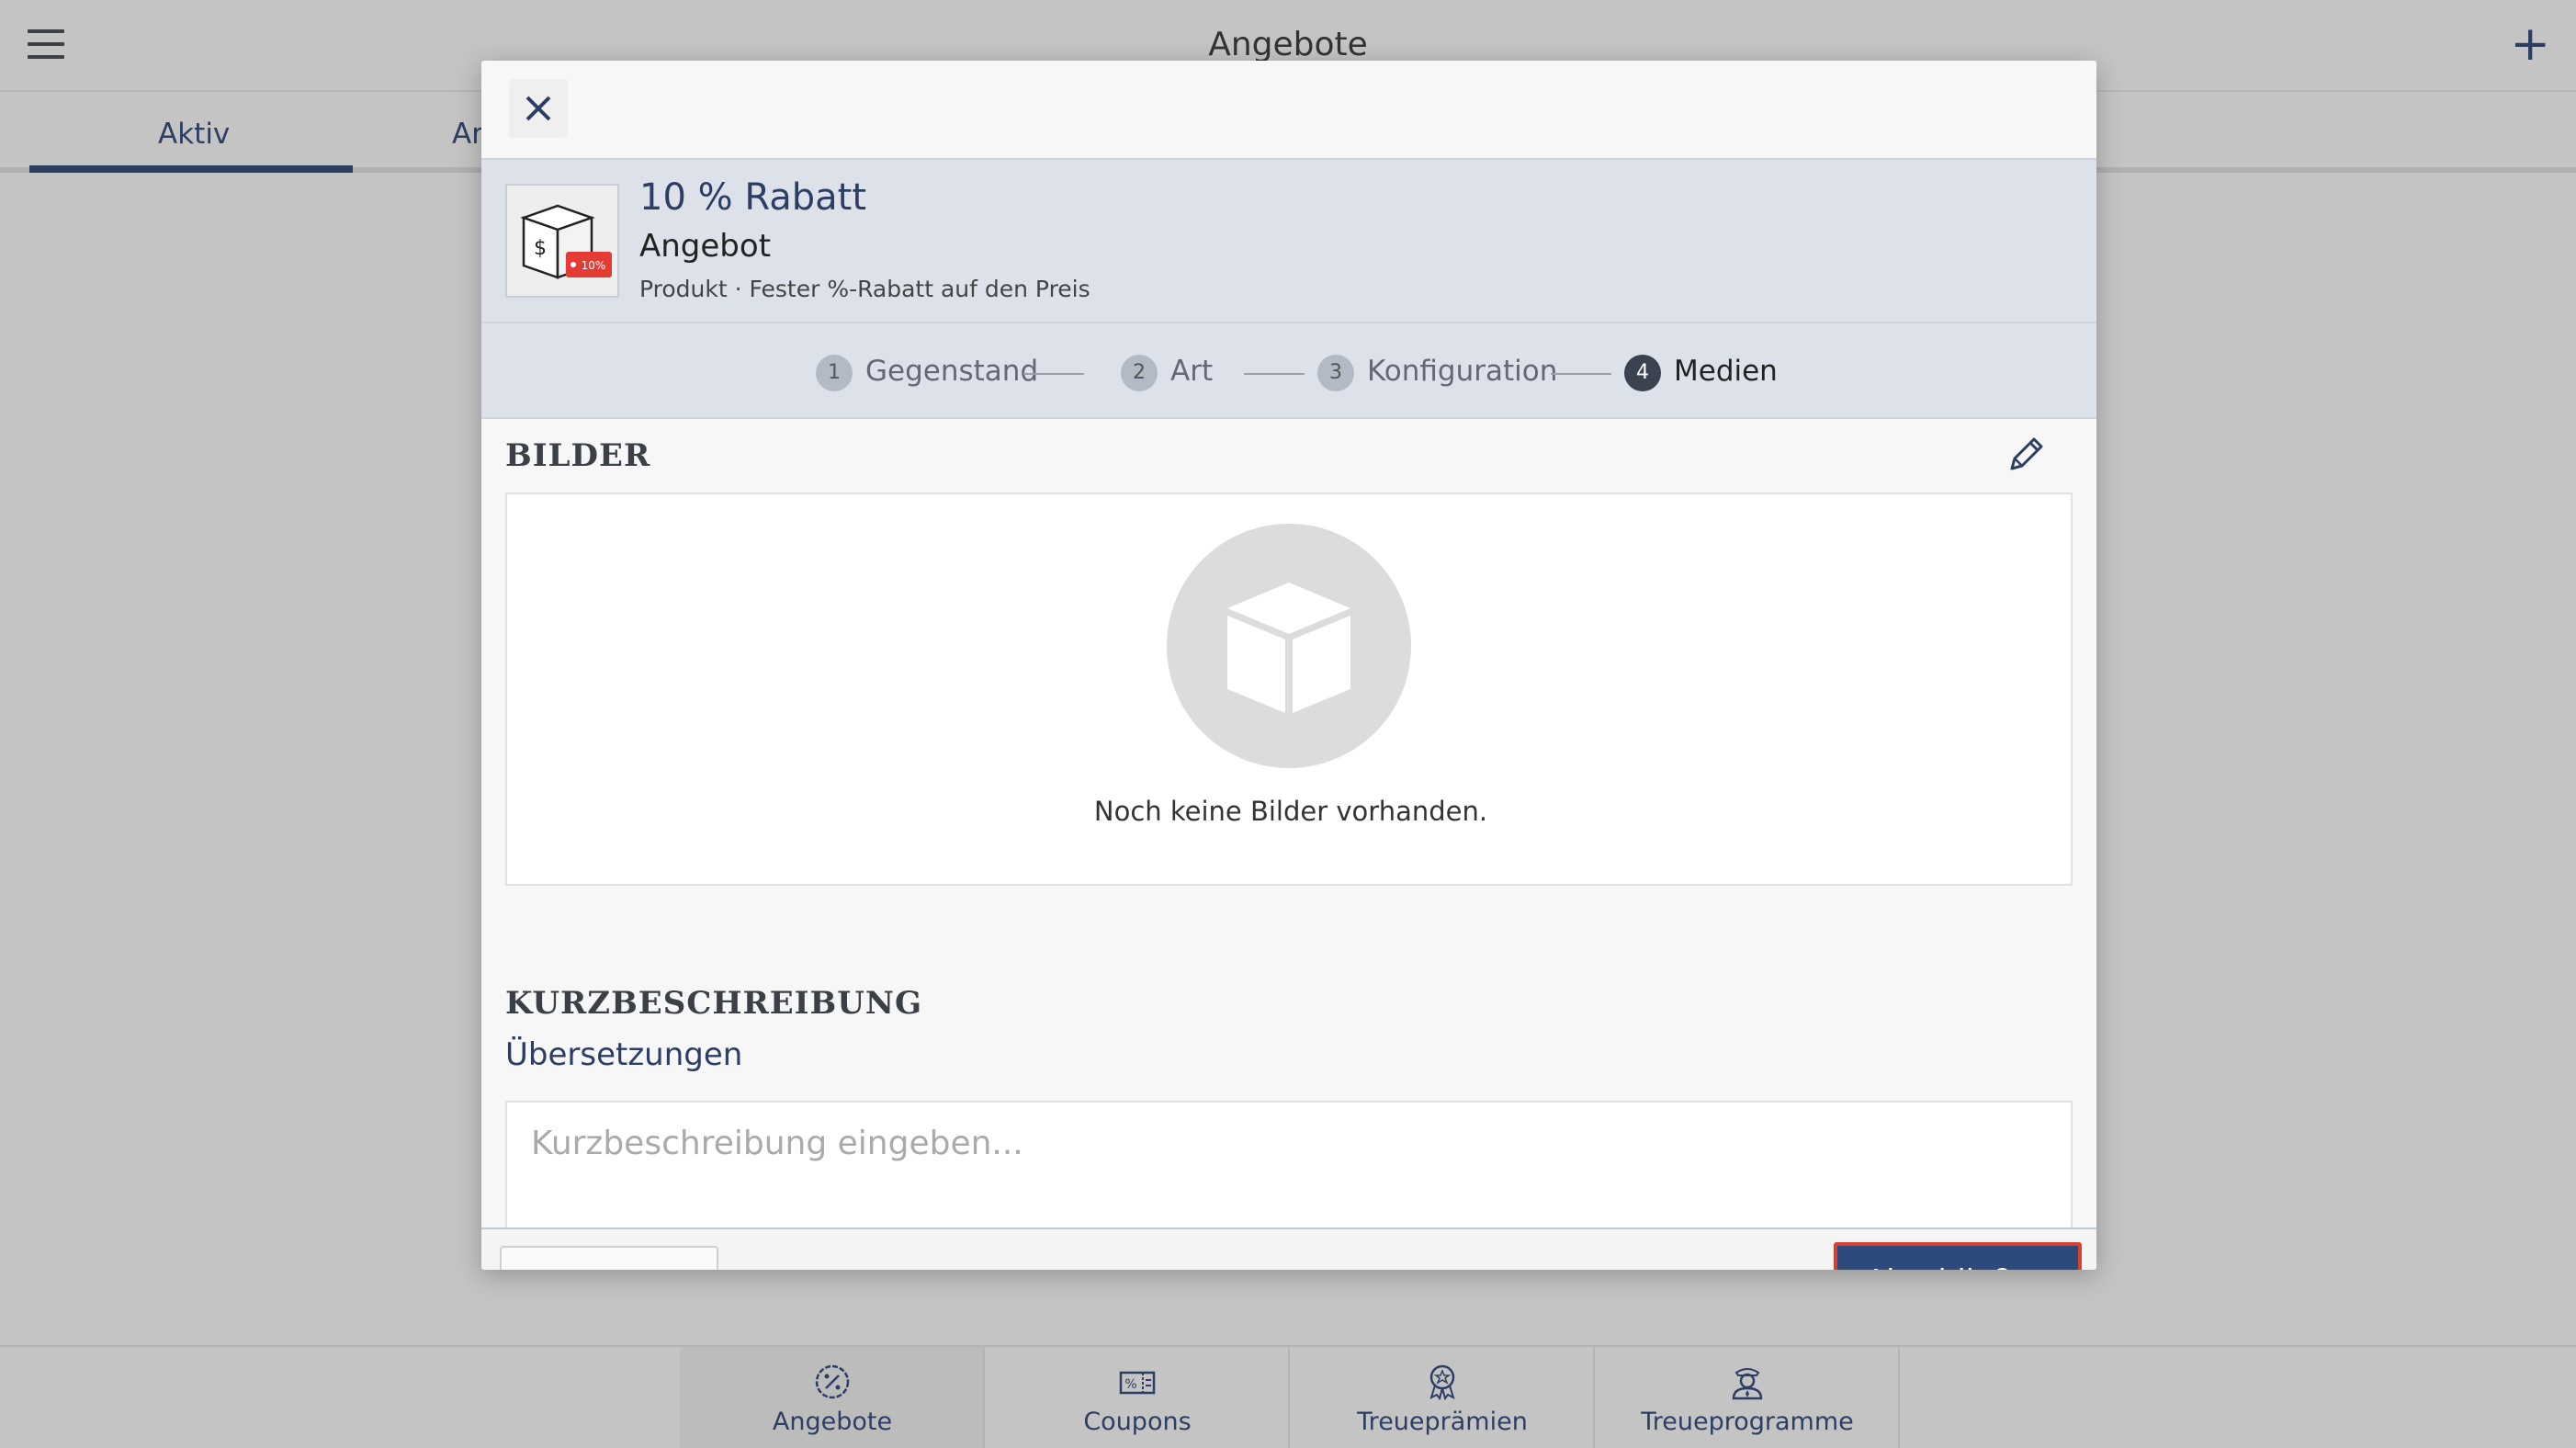 This screenshot has width=2576, height=1448. I want to click on short-description-title: KURZBESCHREIBUNG, so click(714, 1003).